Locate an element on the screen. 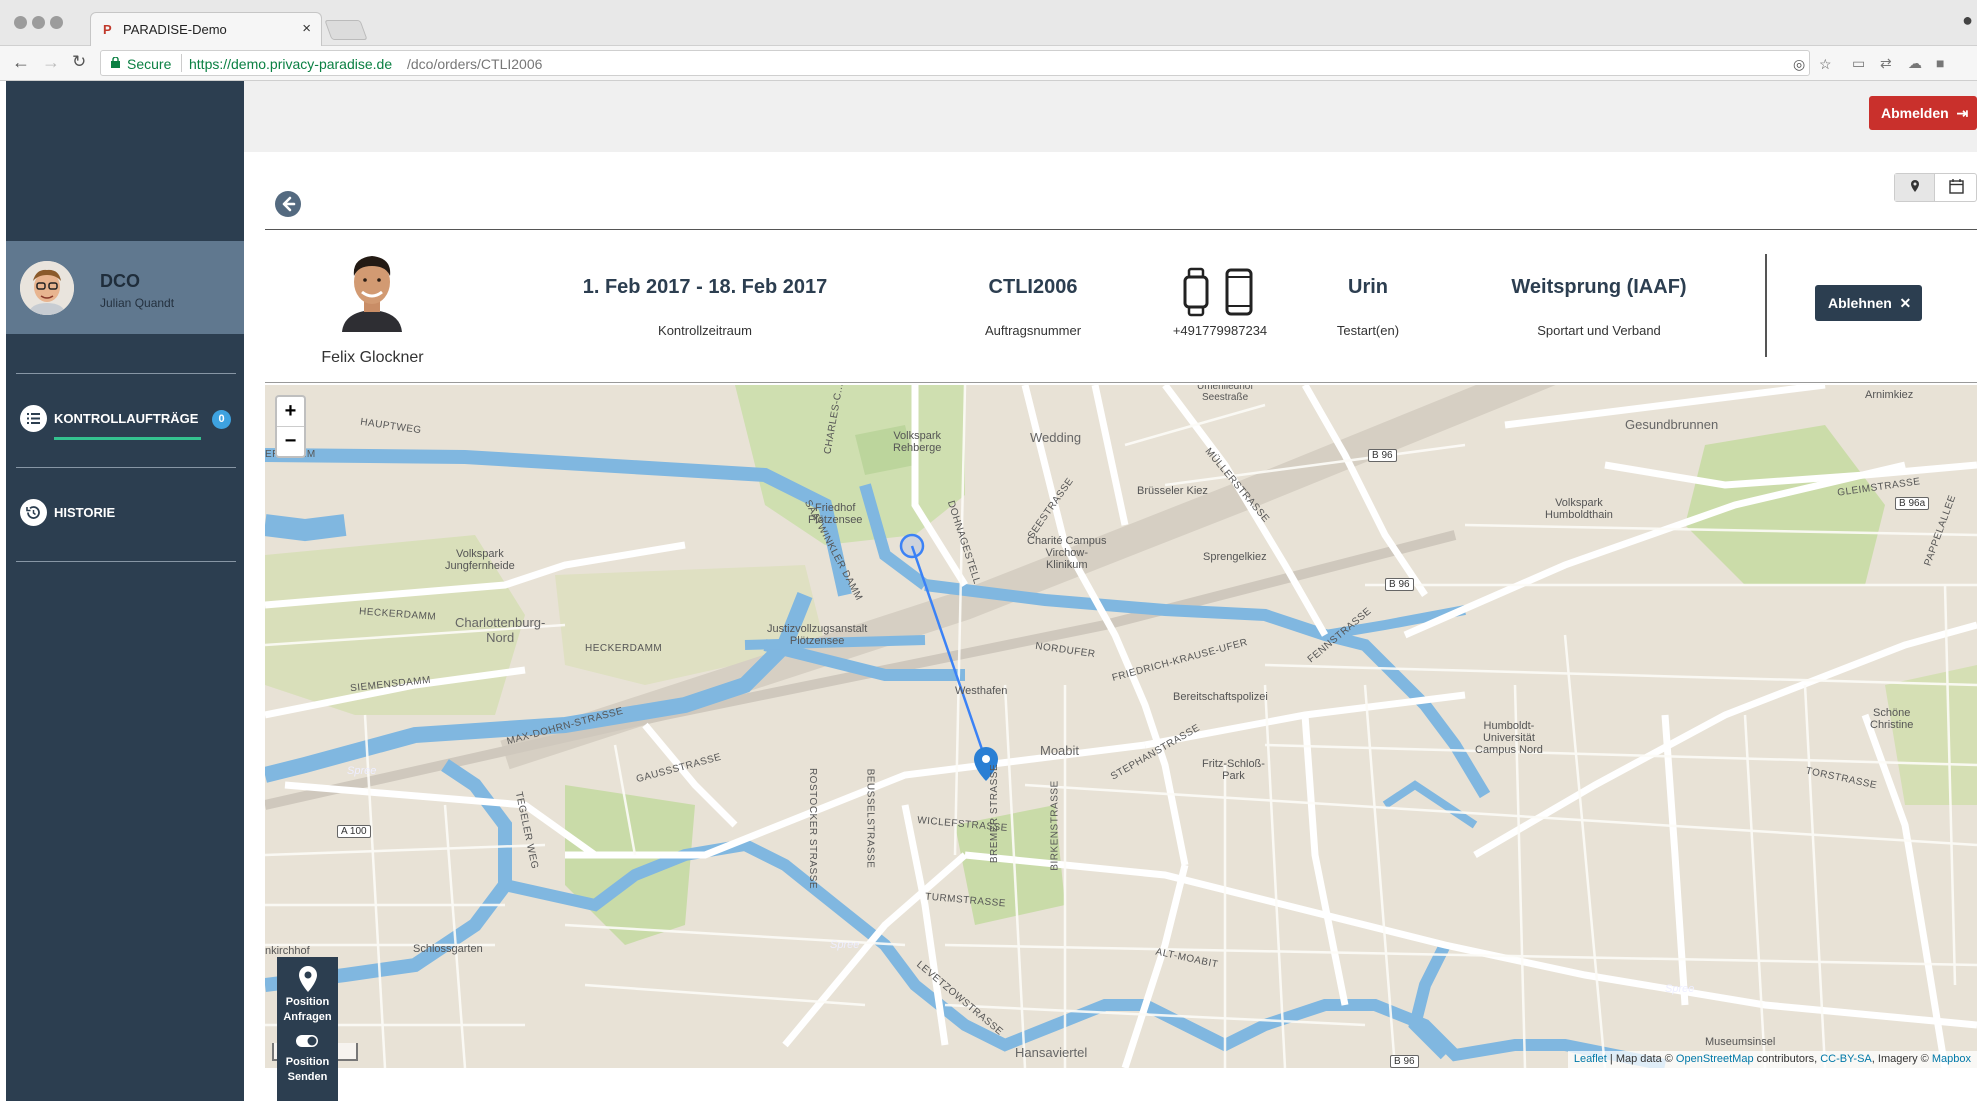 The width and height of the screenshot is (1977, 1101). smartphone-icon is located at coordinates (1239, 292).